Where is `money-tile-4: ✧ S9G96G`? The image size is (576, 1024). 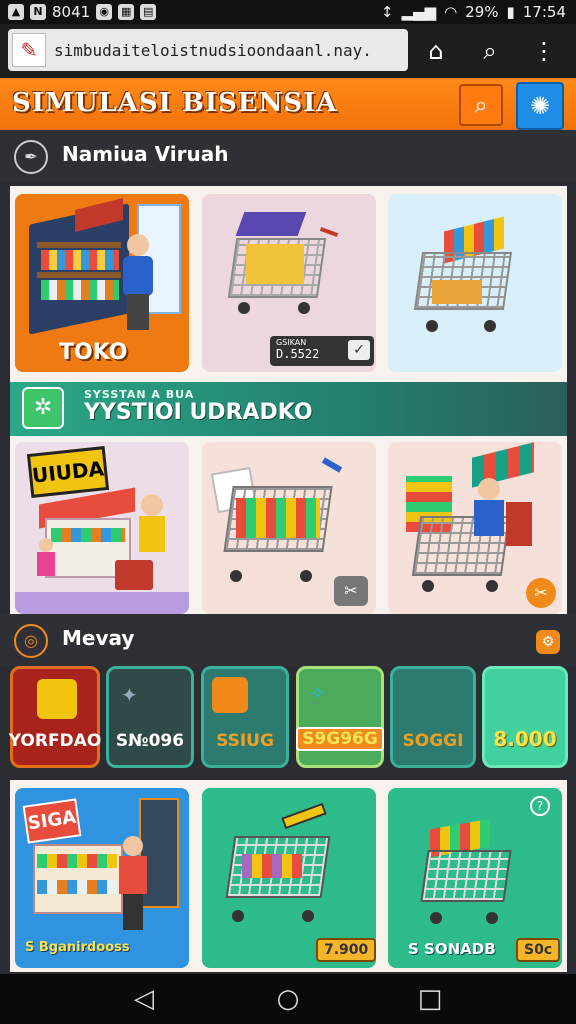 money-tile-4: ✧ S9G96G is located at coordinates (340, 717).